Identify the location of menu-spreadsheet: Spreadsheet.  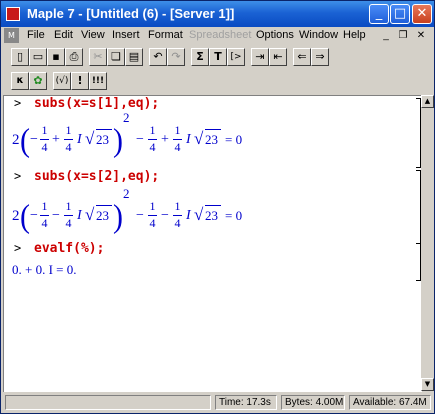
(220, 35).